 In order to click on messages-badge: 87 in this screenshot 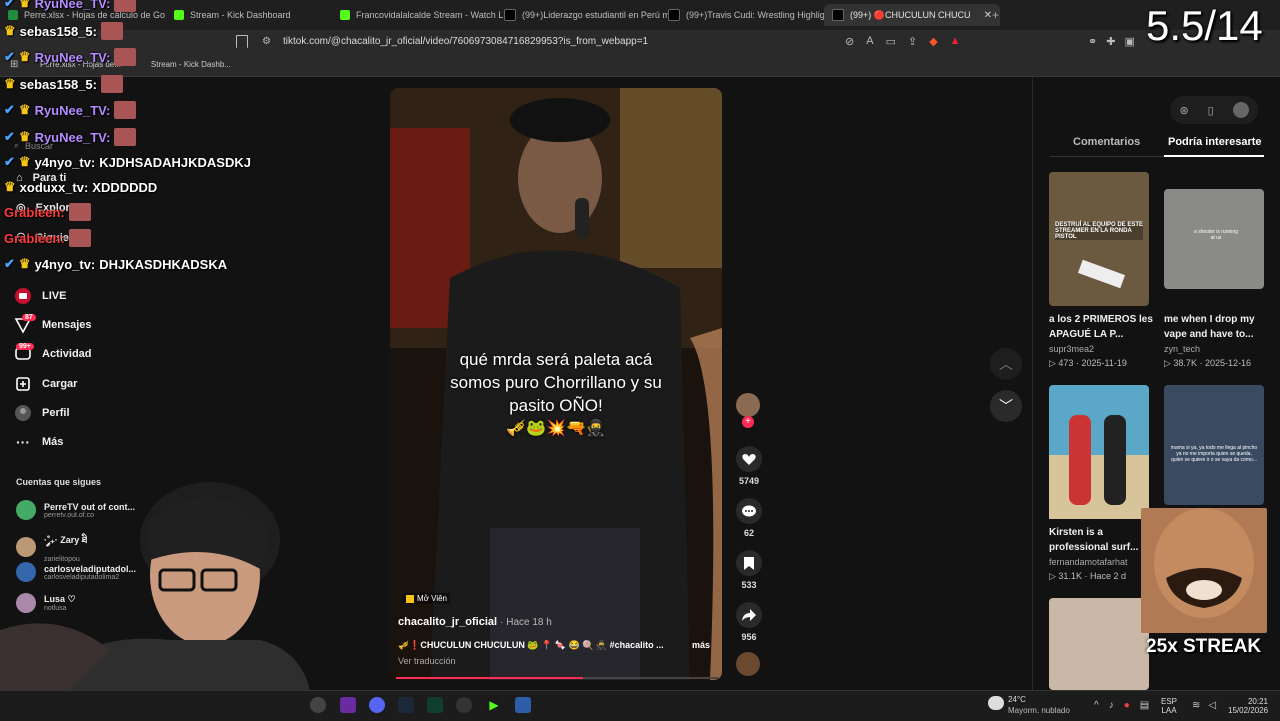, I will do `click(29, 317)`.